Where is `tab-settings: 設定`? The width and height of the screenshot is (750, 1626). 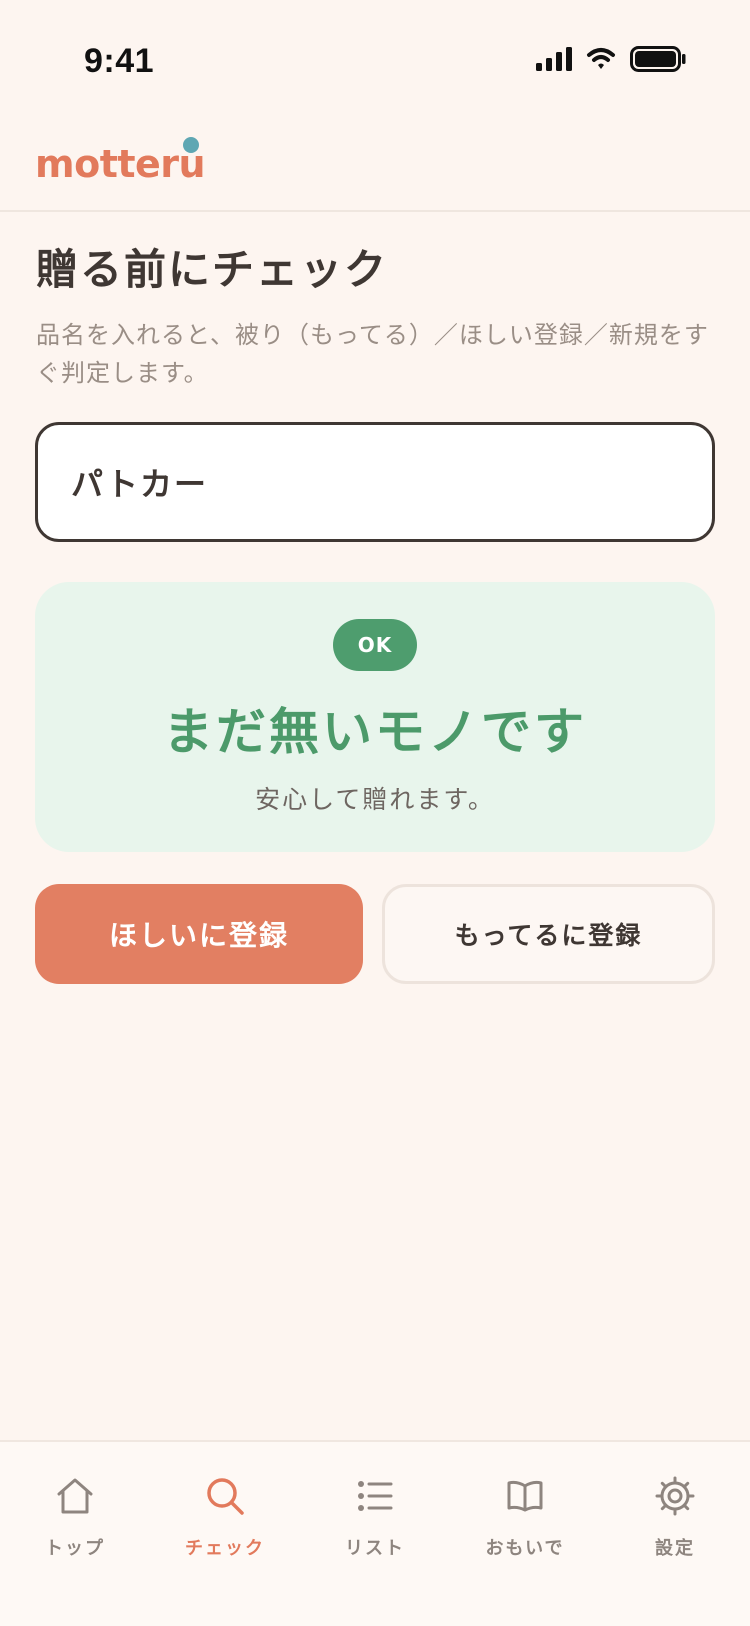 tab-settings: 設定 is located at coordinates (675, 1512).